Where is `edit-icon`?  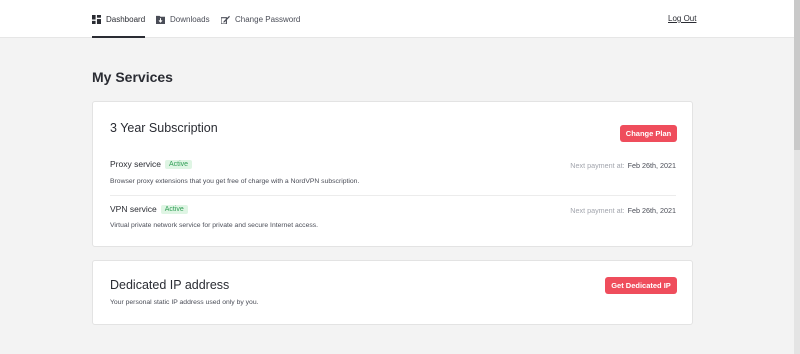 edit-icon is located at coordinates (225, 19).